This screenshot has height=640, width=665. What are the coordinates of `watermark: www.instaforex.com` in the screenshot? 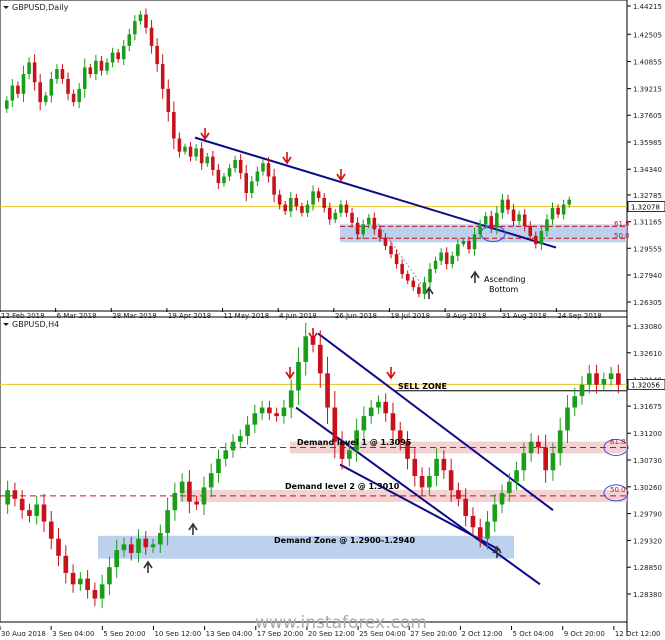 It's located at (341, 623).